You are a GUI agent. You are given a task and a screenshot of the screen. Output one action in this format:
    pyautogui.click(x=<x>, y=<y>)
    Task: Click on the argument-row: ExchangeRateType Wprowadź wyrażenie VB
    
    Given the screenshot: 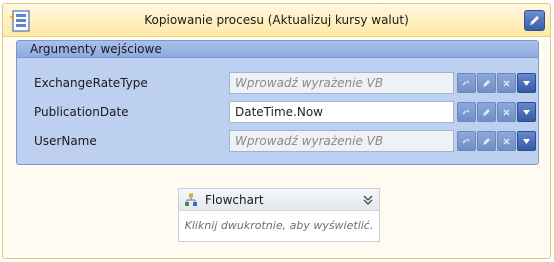 What is the action you would take?
    pyautogui.click(x=277, y=83)
    